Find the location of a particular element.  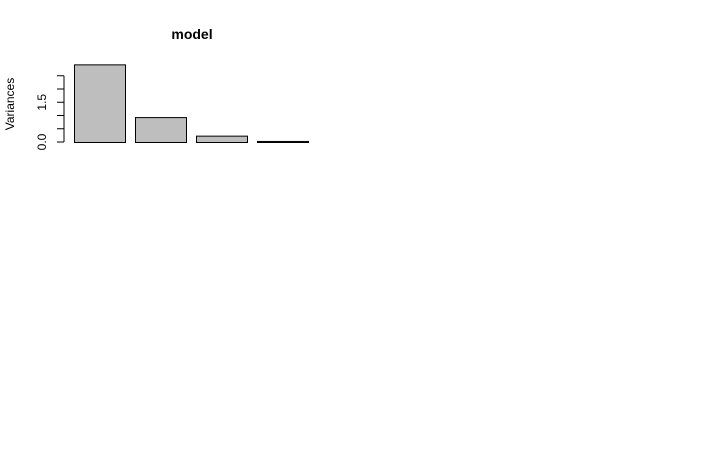

y-tick-label: 0.0 is located at coordinates (42, 141).